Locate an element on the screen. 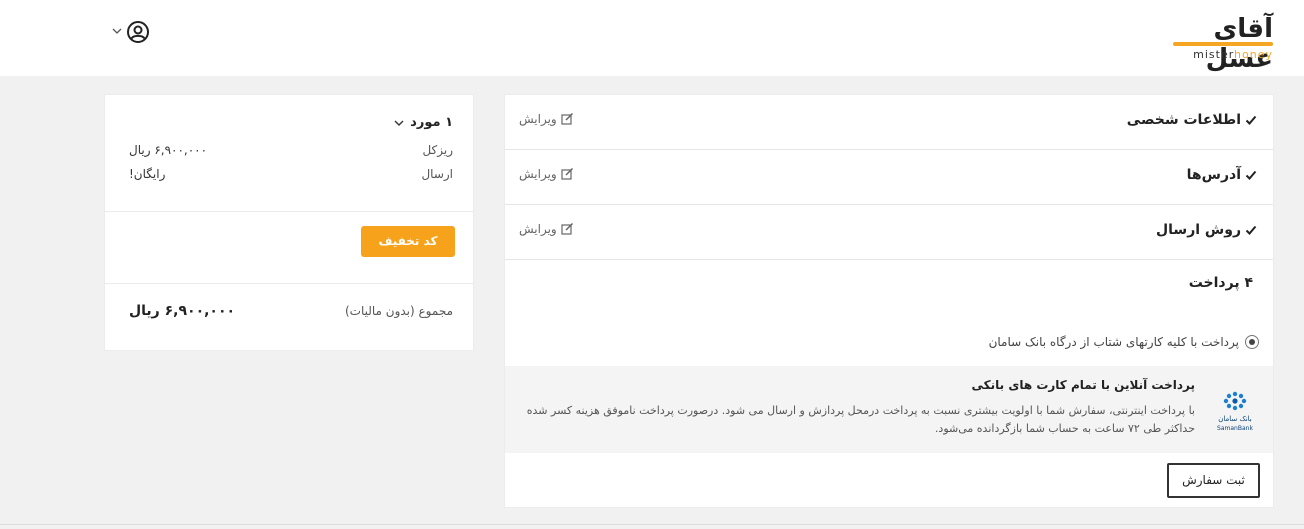 This screenshot has height=529, width=1304. place-order-button: ثبت سفارش is located at coordinates (1213, 480).